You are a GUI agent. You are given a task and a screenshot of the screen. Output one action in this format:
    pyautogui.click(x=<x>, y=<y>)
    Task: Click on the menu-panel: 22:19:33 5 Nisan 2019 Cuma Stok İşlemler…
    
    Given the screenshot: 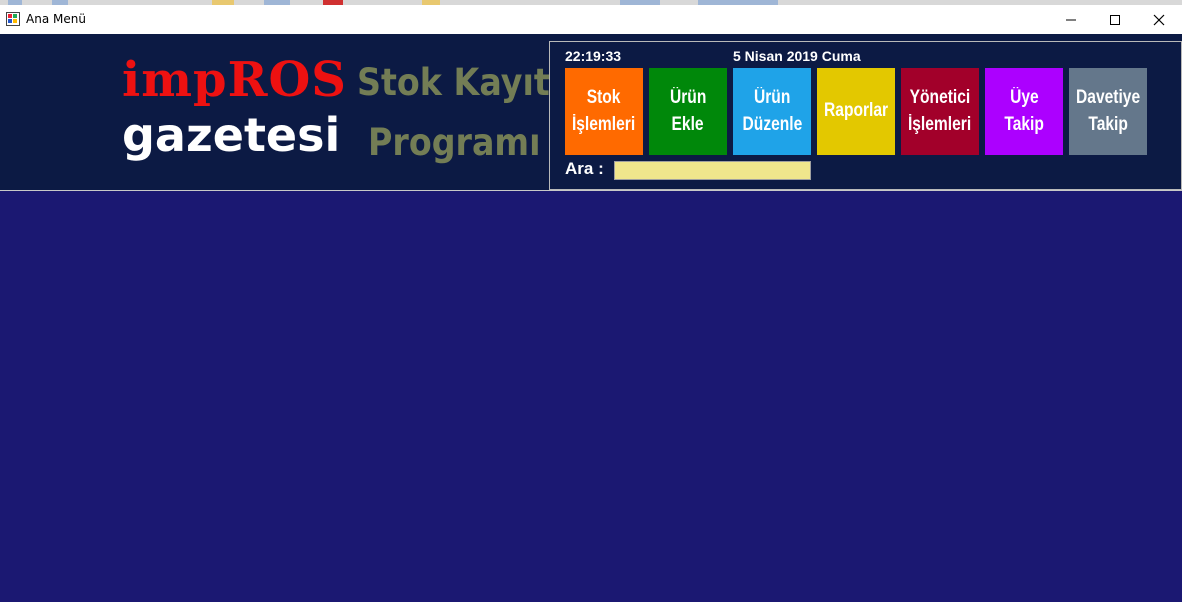 What is the action you would take?
    pyautogui.click(x=865, y=115)
    